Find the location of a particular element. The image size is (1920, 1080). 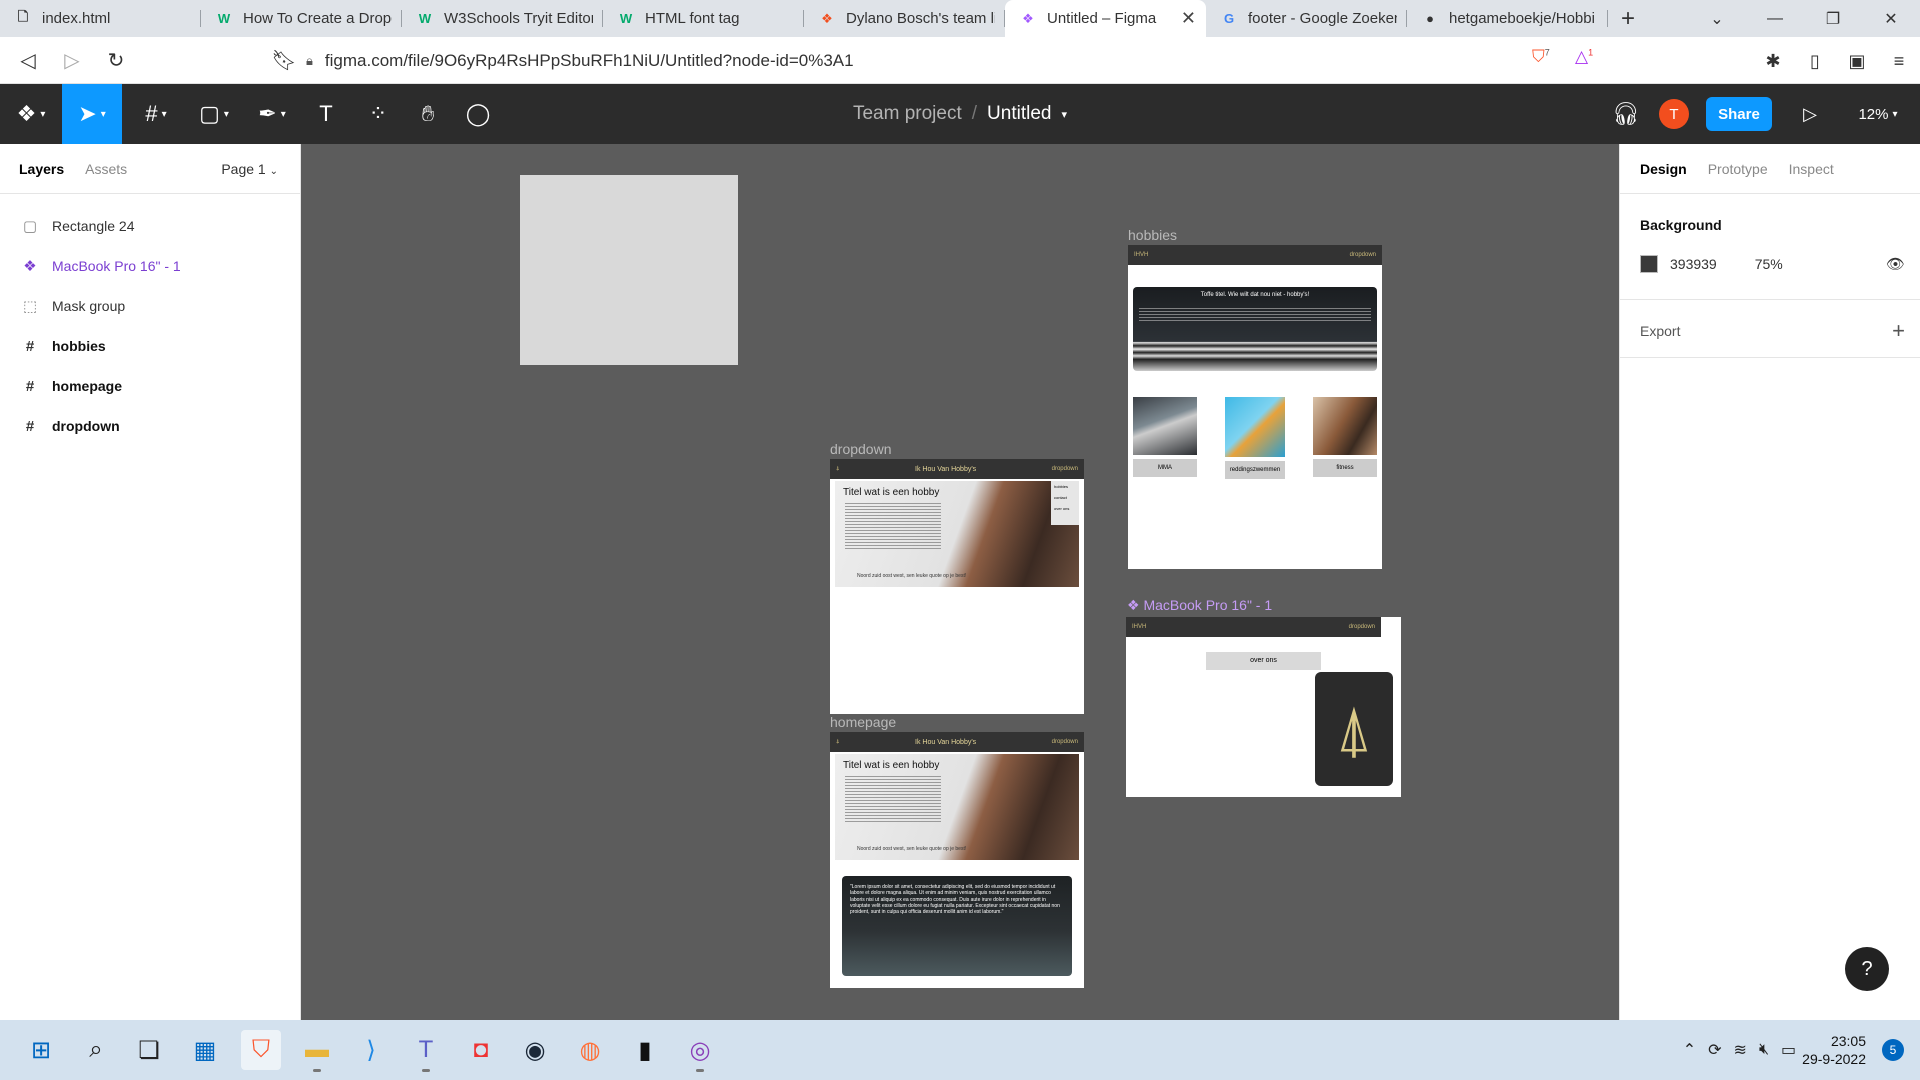

tab-title: HTML font tag is located at coordinates (692, 18).